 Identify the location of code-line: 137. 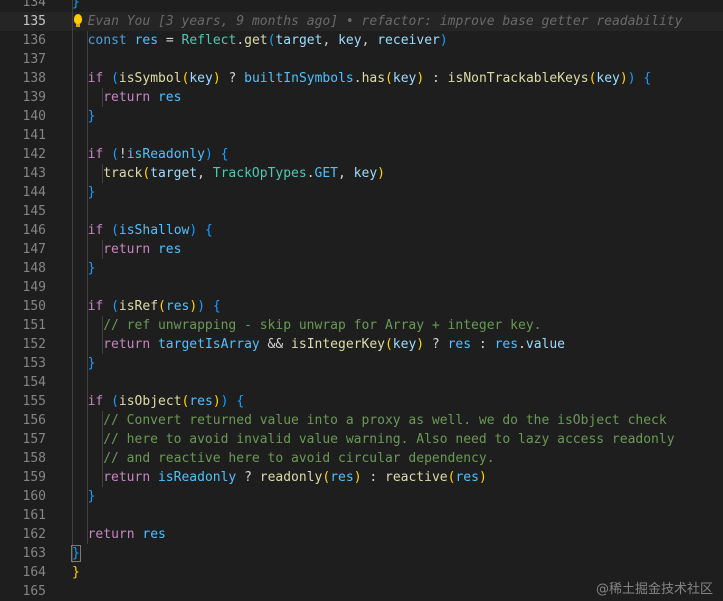
(361, 59).